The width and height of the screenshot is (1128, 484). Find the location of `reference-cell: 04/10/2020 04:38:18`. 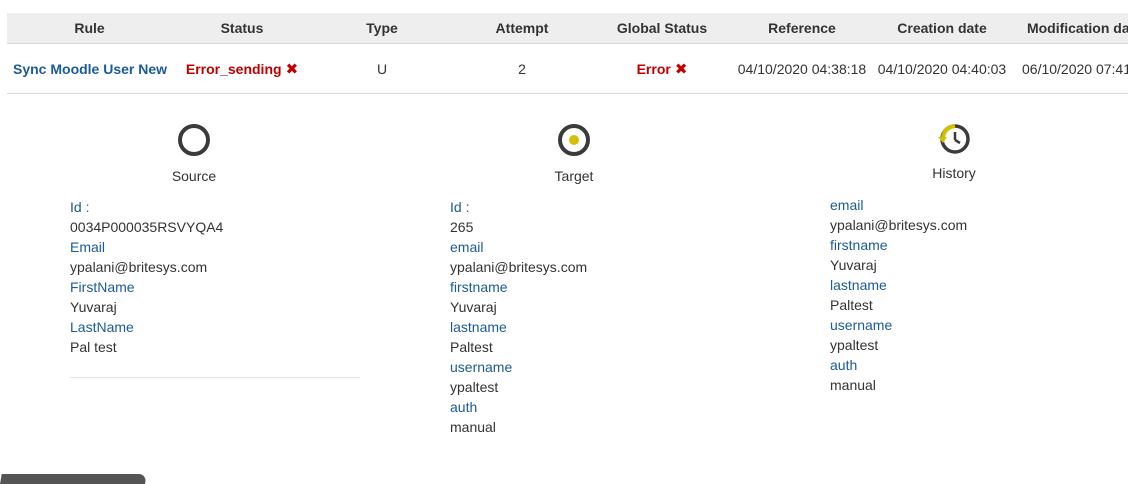

reference-cell: 04/10/2020 04:38:18 is located at coordinates (802, 68).